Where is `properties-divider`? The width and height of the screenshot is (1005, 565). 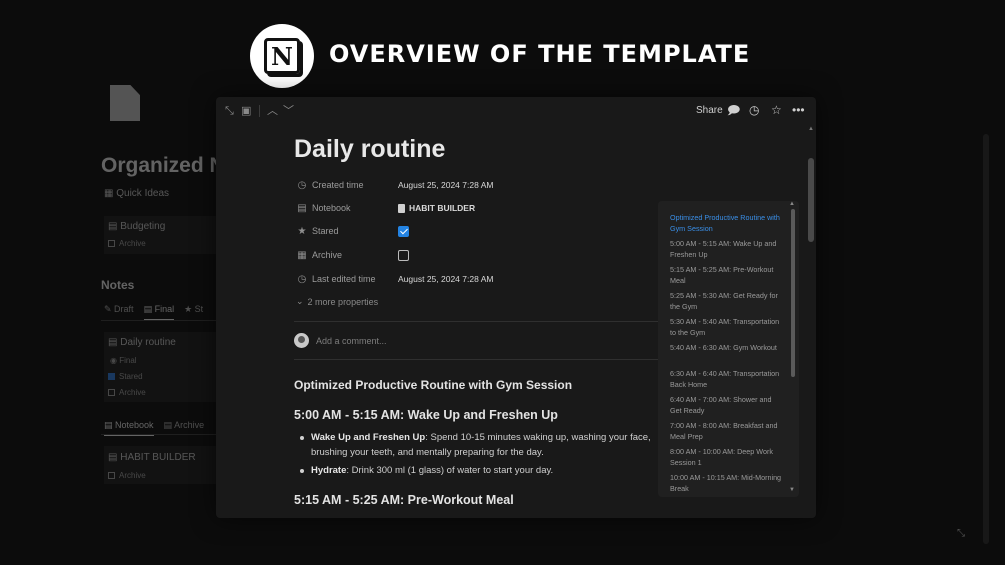 properties-divider is located at coordinates (479, 321).